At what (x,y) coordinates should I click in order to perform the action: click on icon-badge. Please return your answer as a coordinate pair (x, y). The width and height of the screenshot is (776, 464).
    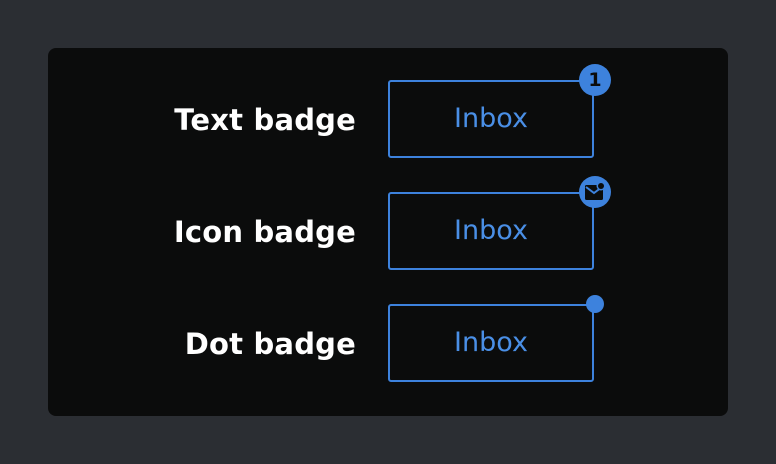
    Looking at the image, I should click on (595, 192).